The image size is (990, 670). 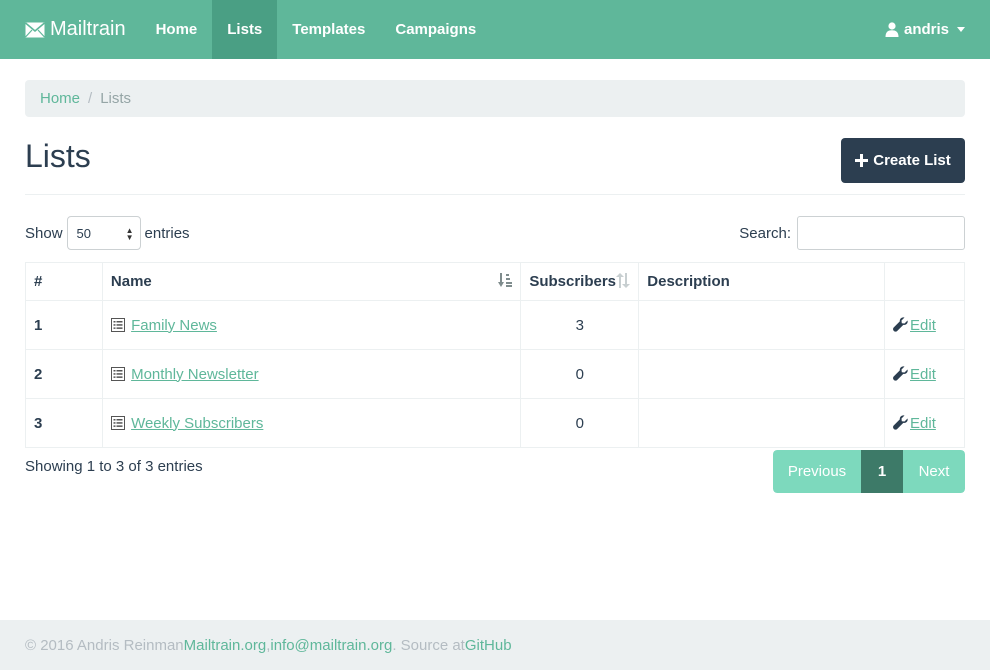 I want to click on search-label: Search:, so click(x=765, y=233).